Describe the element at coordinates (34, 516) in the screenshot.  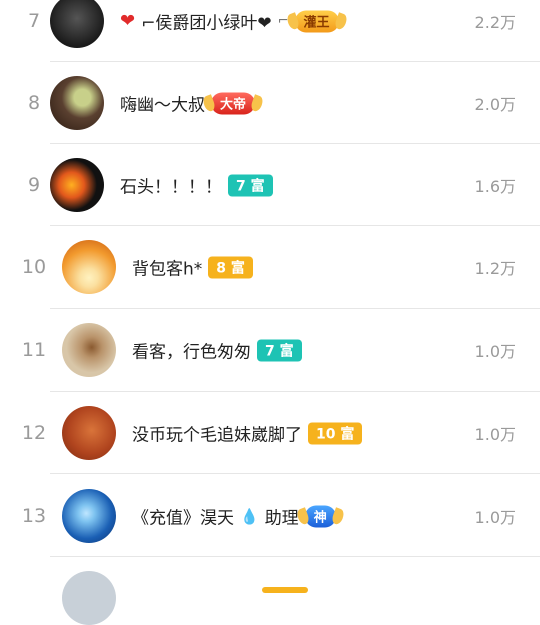
I see `rank-number: 13` at that location.